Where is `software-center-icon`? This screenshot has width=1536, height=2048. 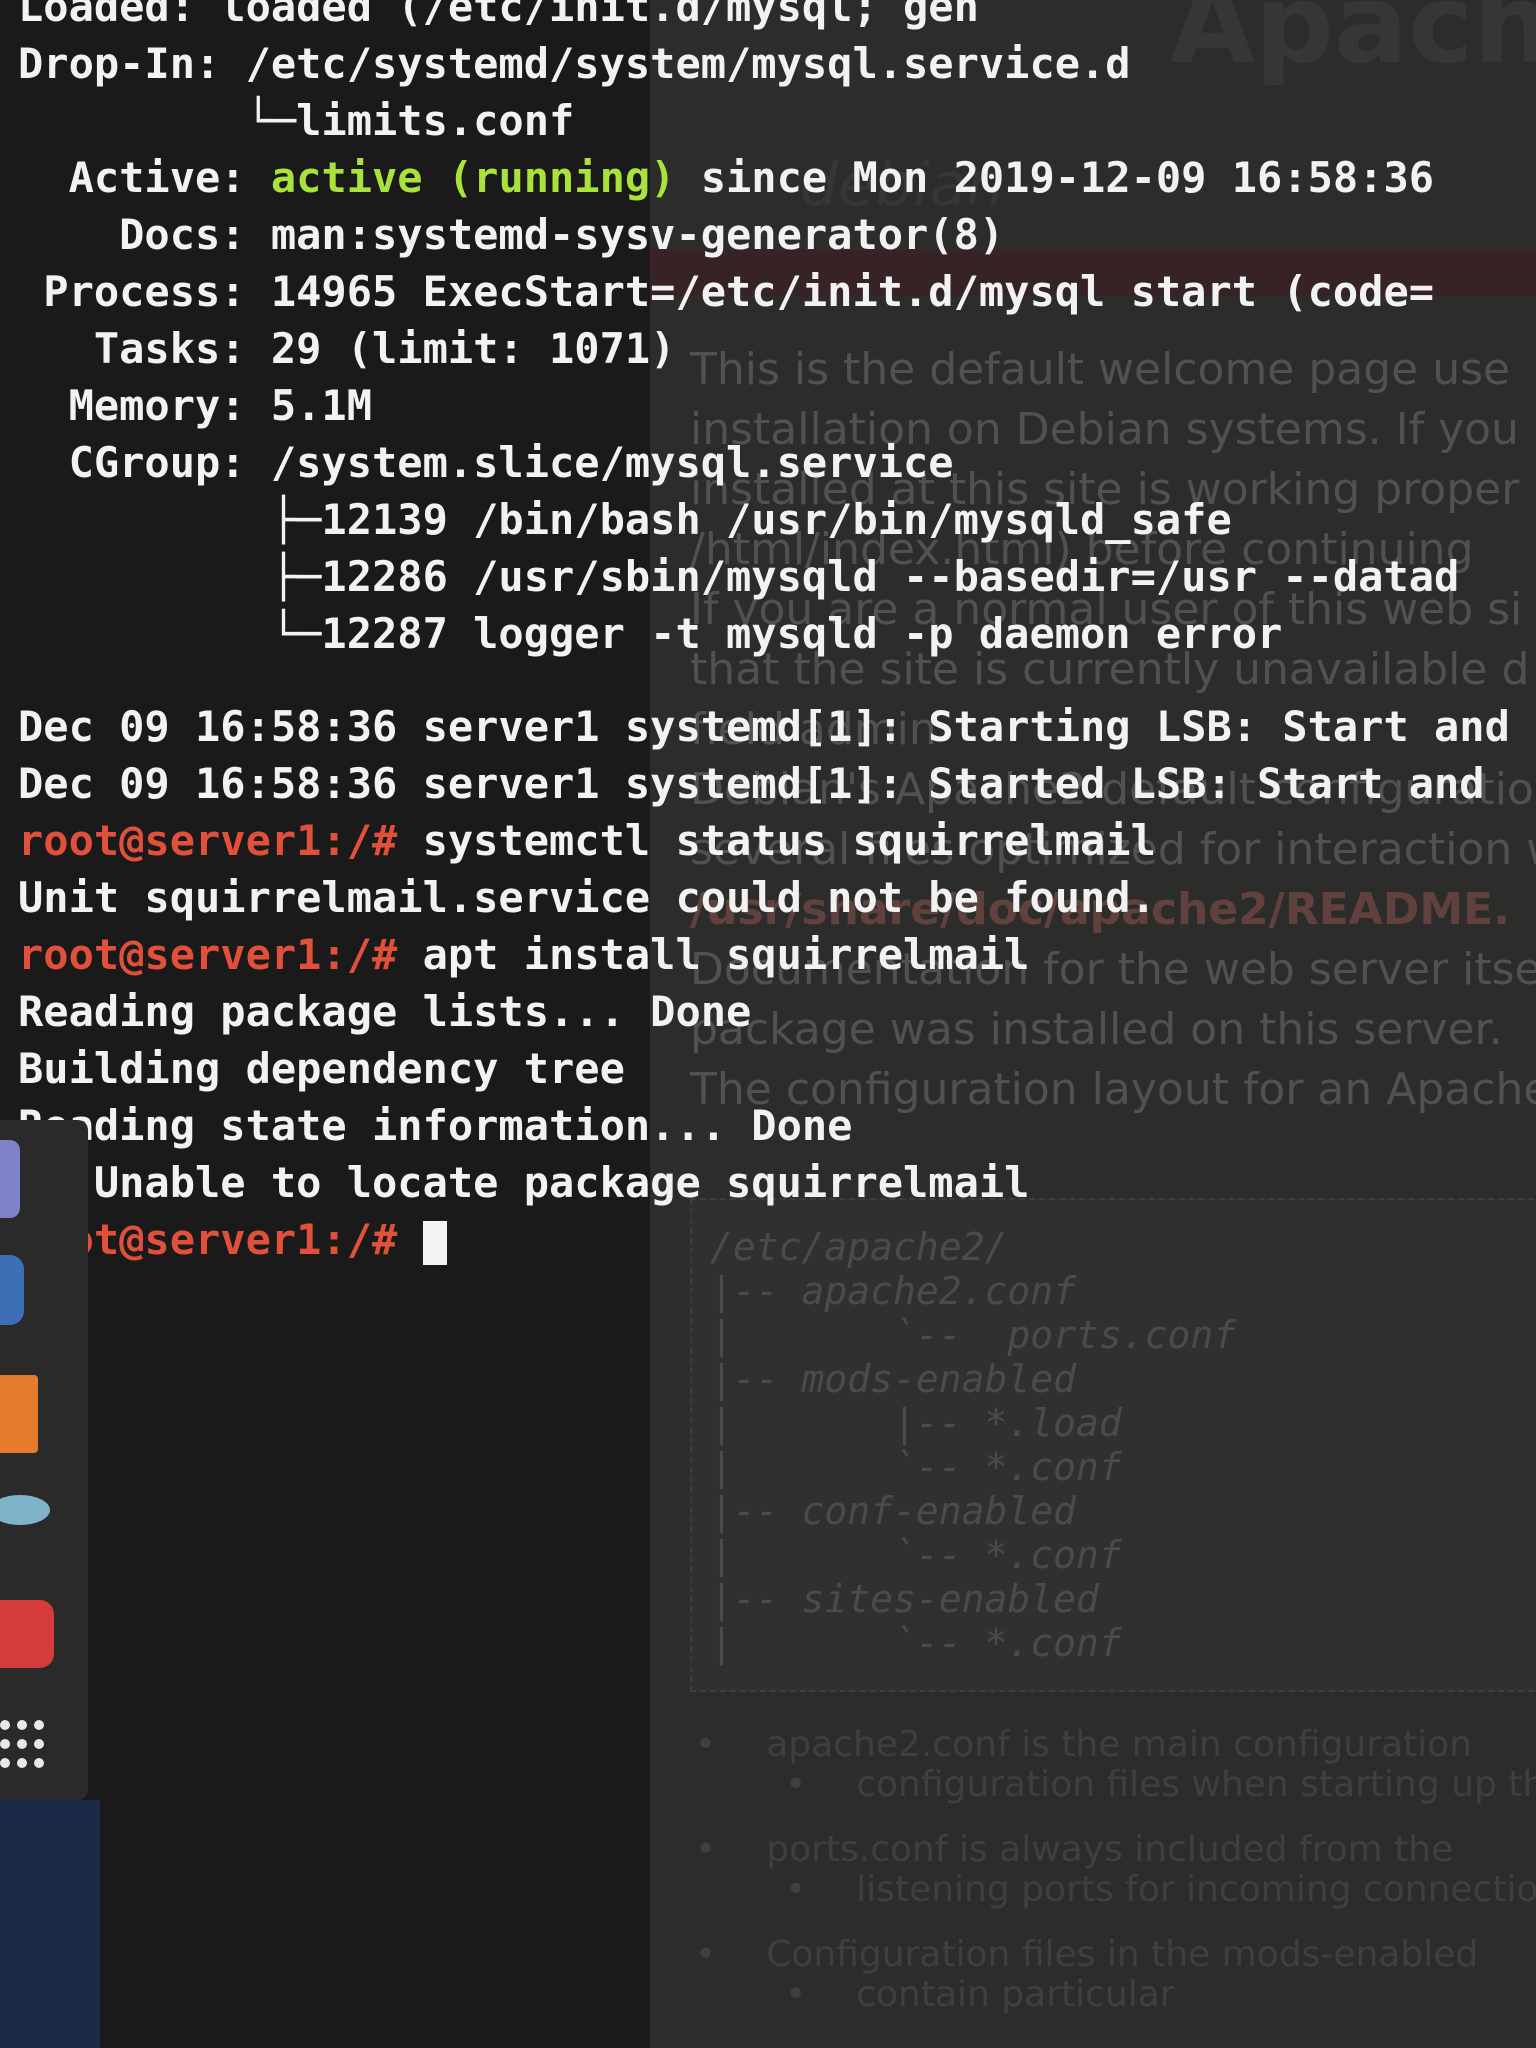 software-center-icon is located at coordinates (19, 1414).